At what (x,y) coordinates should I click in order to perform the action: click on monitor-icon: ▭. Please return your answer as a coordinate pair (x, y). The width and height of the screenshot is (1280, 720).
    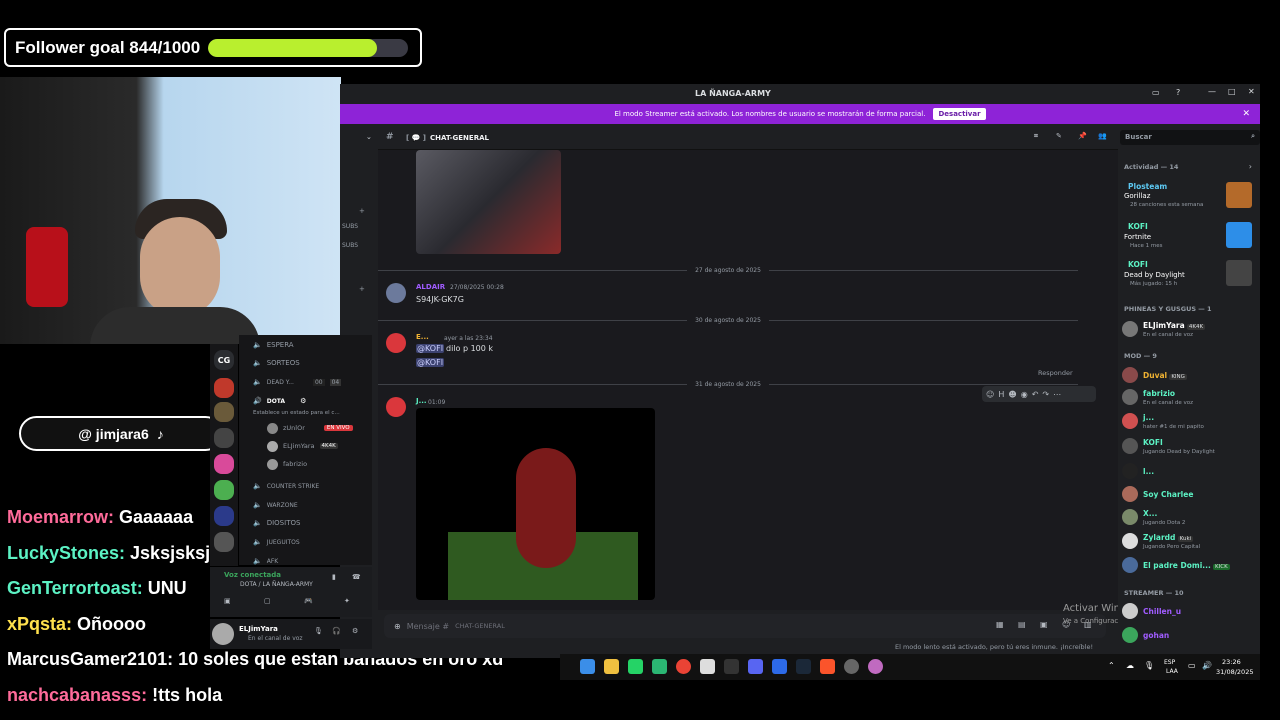
    Looking at the image, I should click on (1192, 665).